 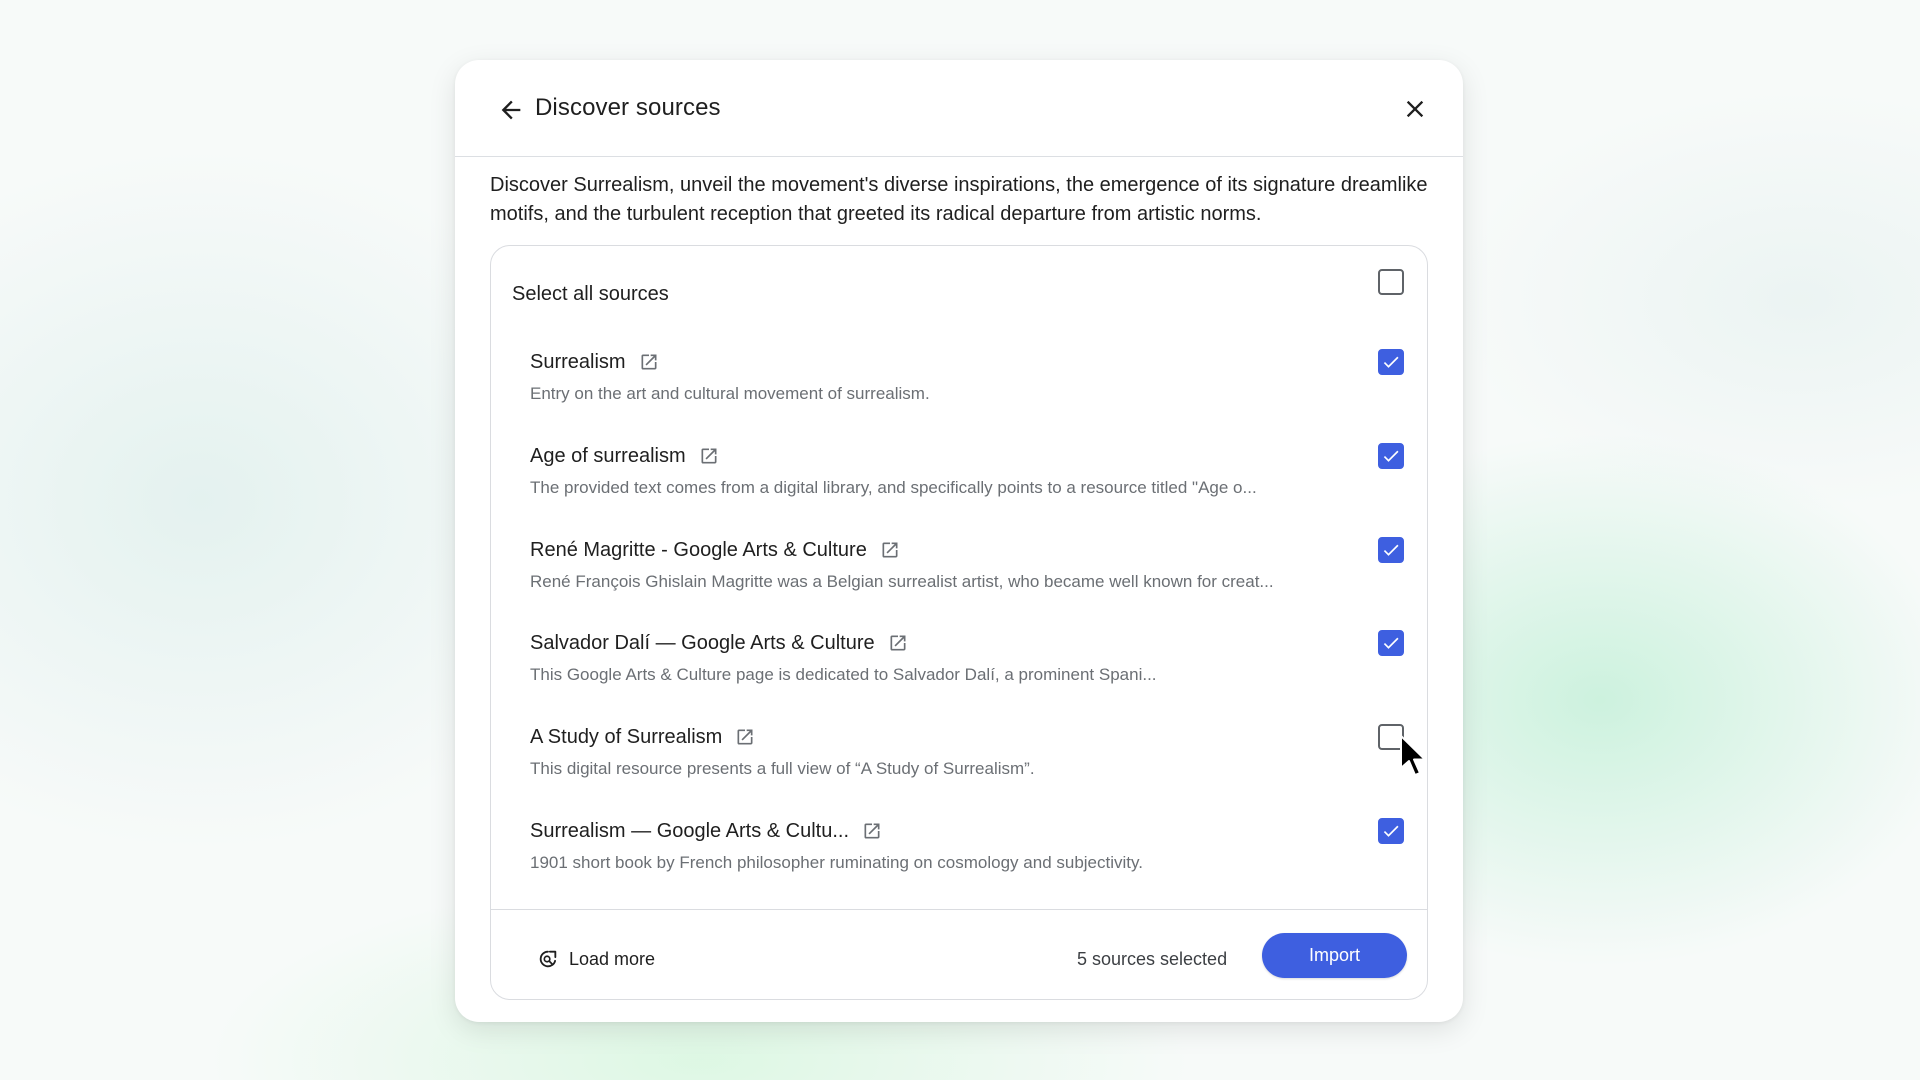 What do you see at coordinates (612, 958) in the screenshot?
I see `load-more-label: Load more` at bounding box center [612, 958].